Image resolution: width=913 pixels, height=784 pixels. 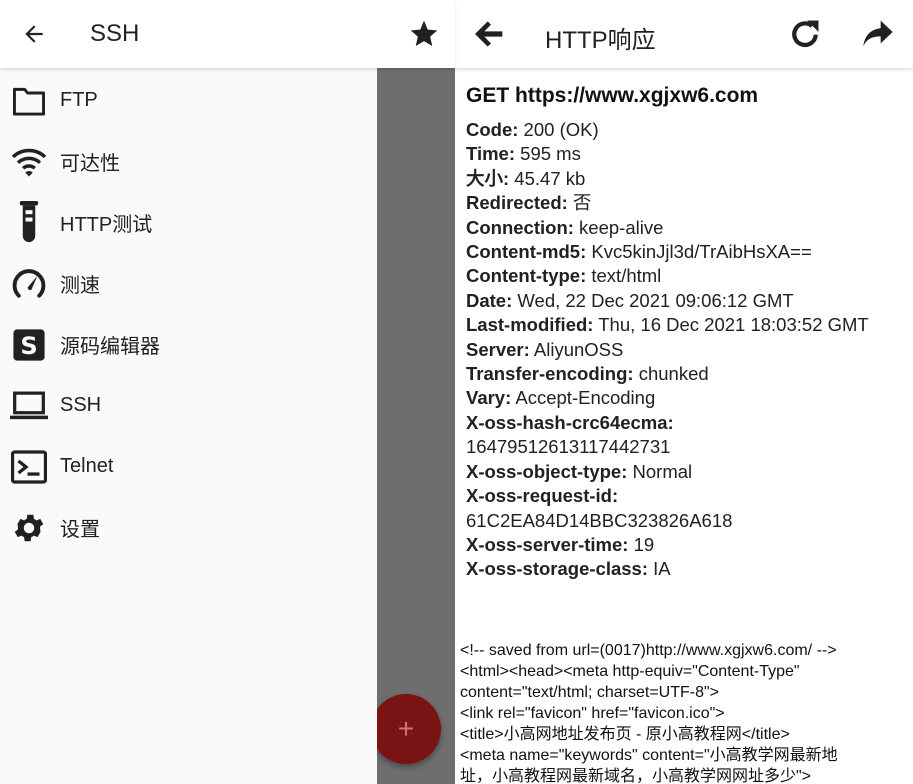 What do you see at coordinates (29, 406) in the screenshot?
I see `laptop-icon` at bounding box center [29, 406].